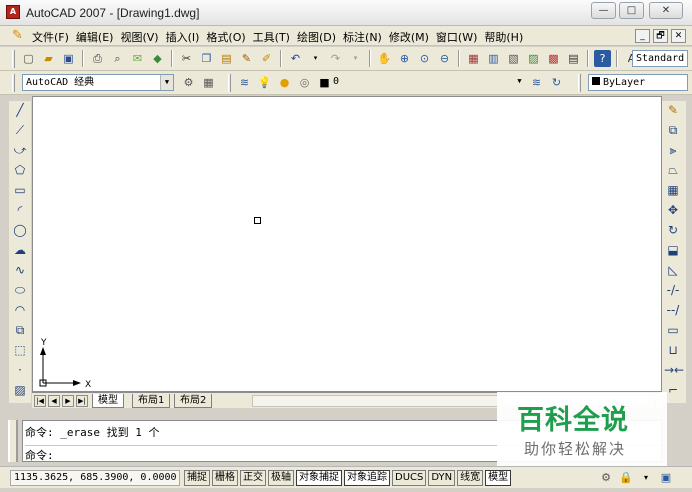  Describe the element at coordinates (602, 58) in the screenshot. I see `help-icon: ?` at that location.